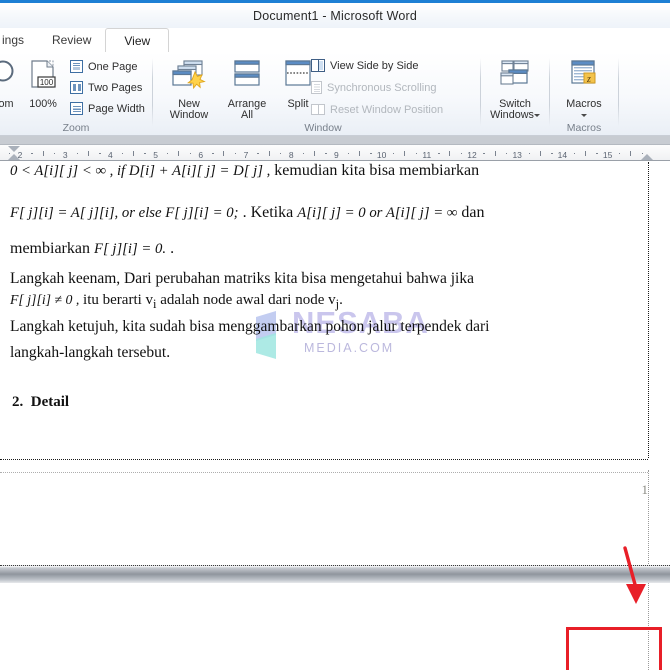 This screenshot has width=670, height=670. Describe the element at coordinates (335, 574) in the screenshot. I see `page-break-gap` at that location.